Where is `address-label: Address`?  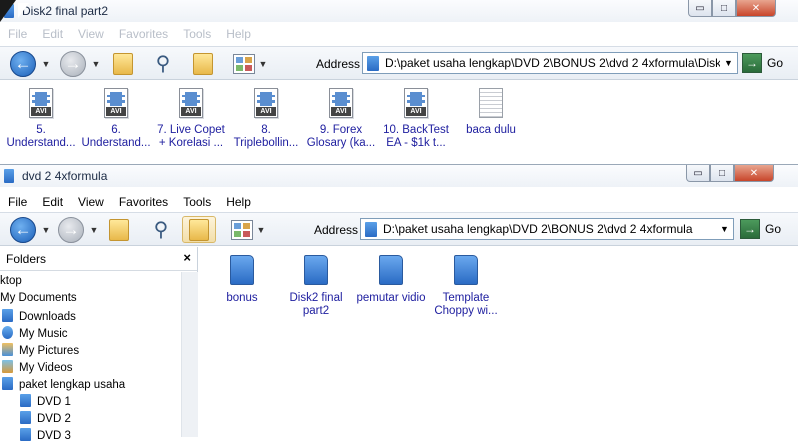 address-label: Address is located at coordinates (336, 230).